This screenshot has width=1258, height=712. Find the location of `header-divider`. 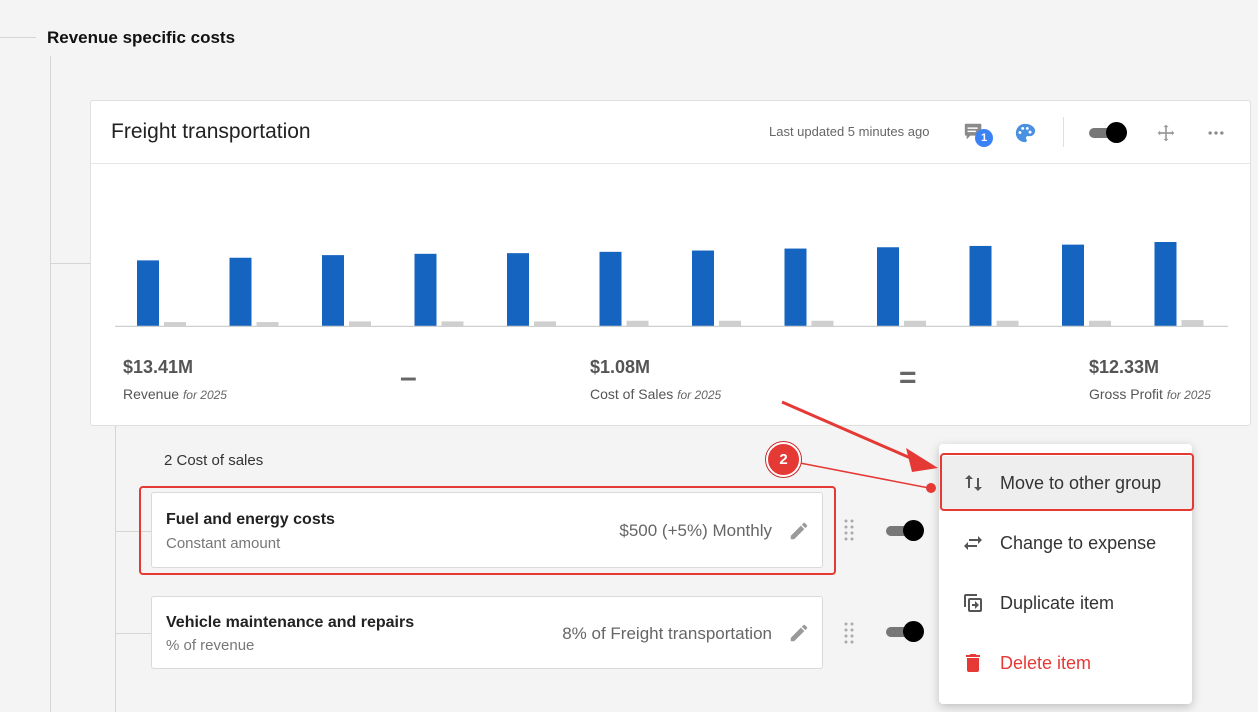

header-divider is located at coordinates (1063, 132).